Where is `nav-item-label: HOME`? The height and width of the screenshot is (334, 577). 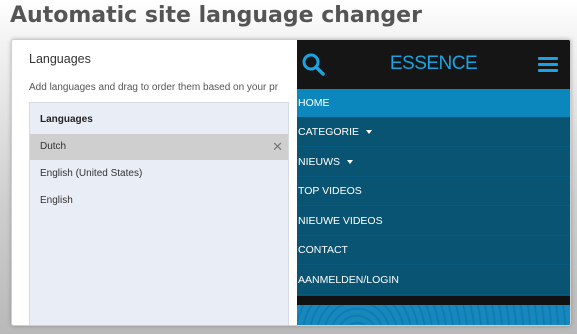
nav-item-label: HOME is located at coordinates (314, 103).